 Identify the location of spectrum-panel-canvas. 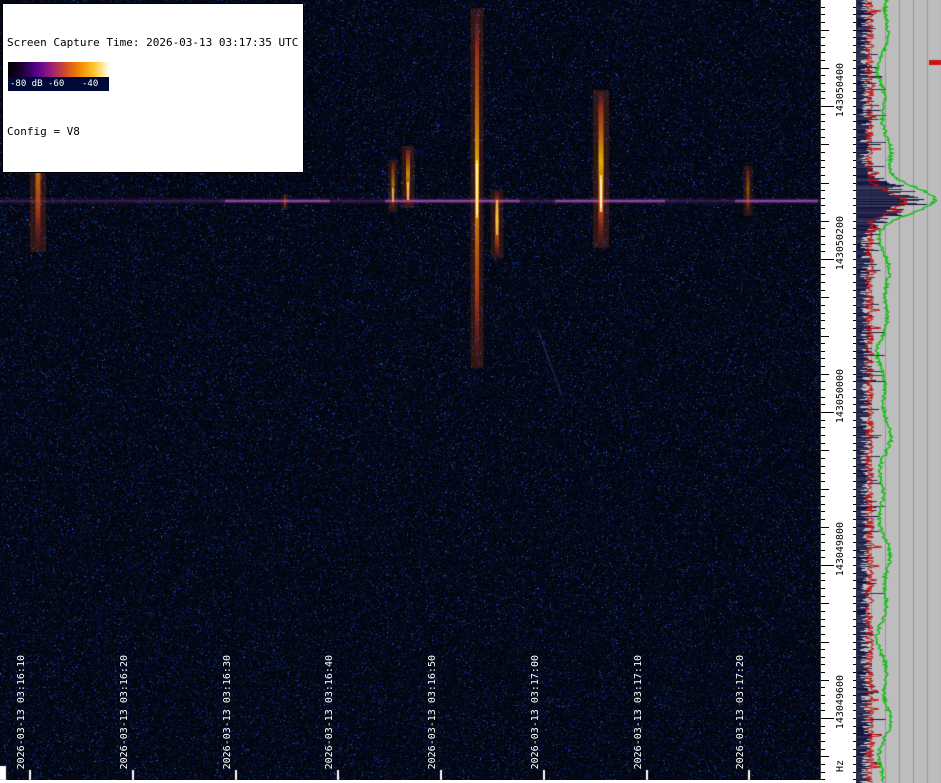
(898, 391).